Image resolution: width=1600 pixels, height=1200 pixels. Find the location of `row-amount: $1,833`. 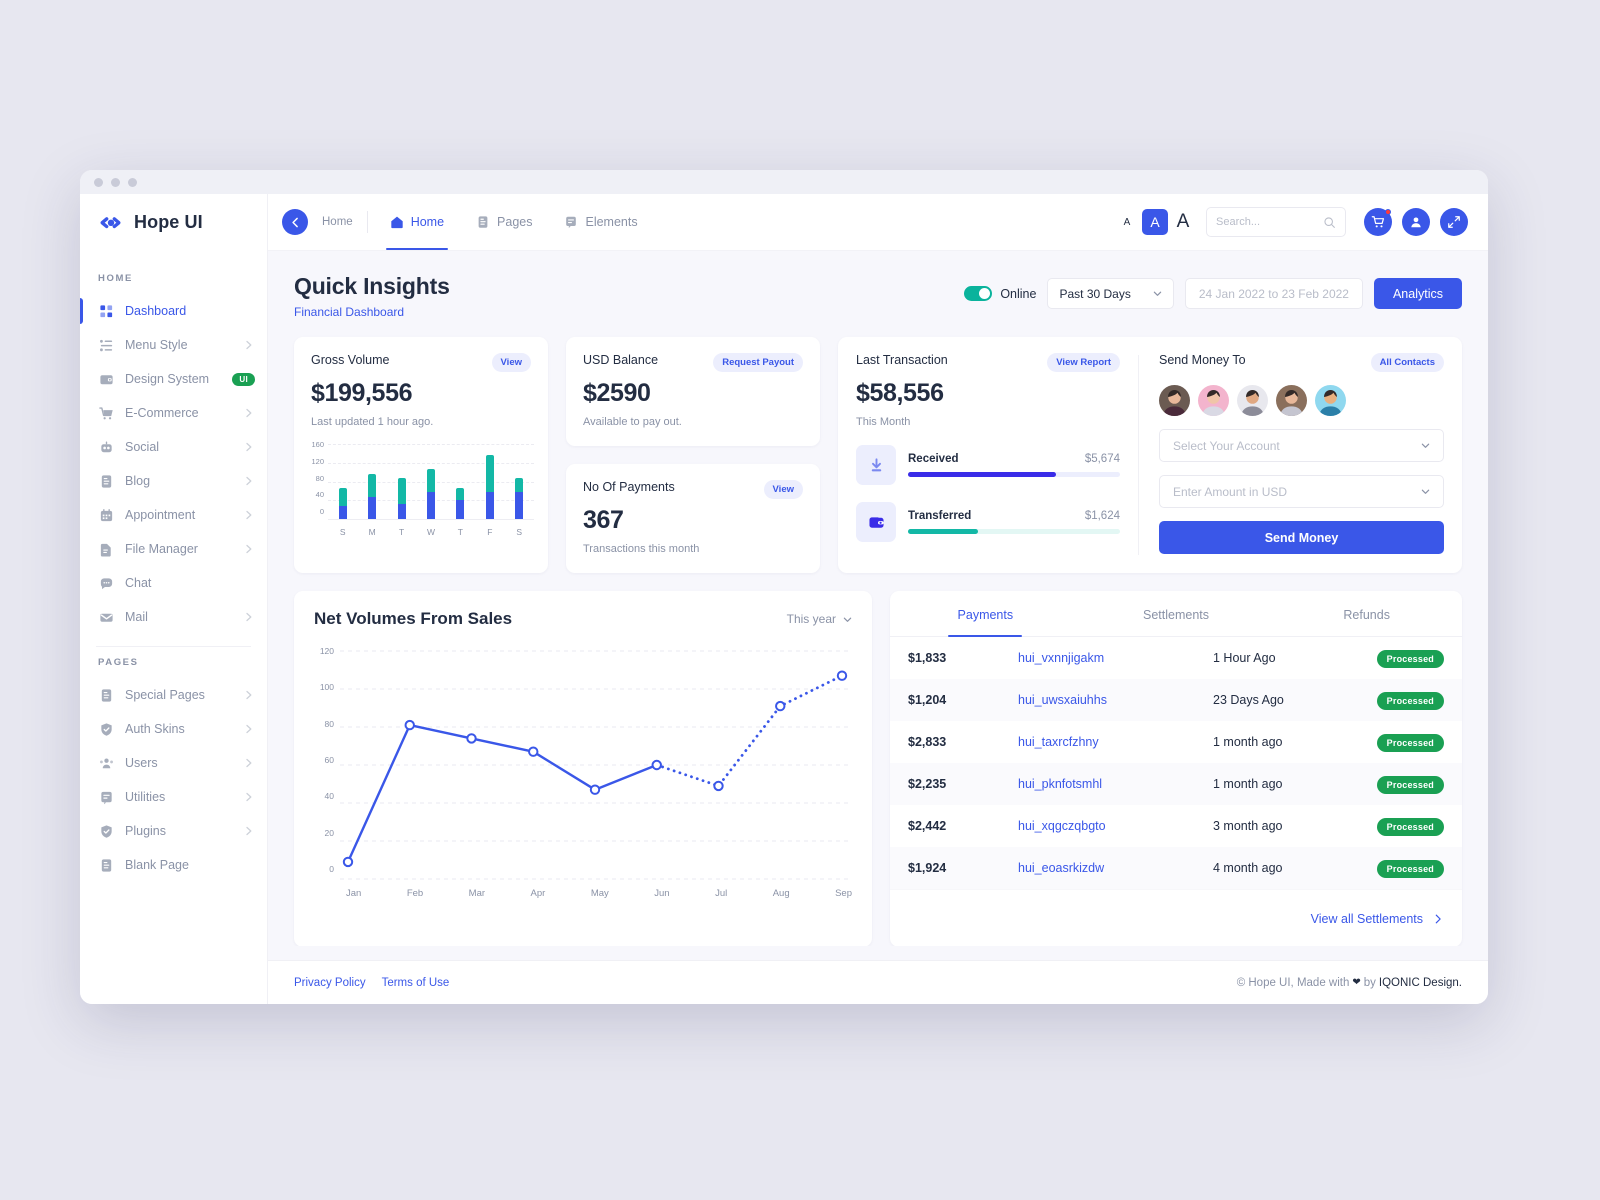

row-amount: $1,833 is located at coordinates (927, 658).